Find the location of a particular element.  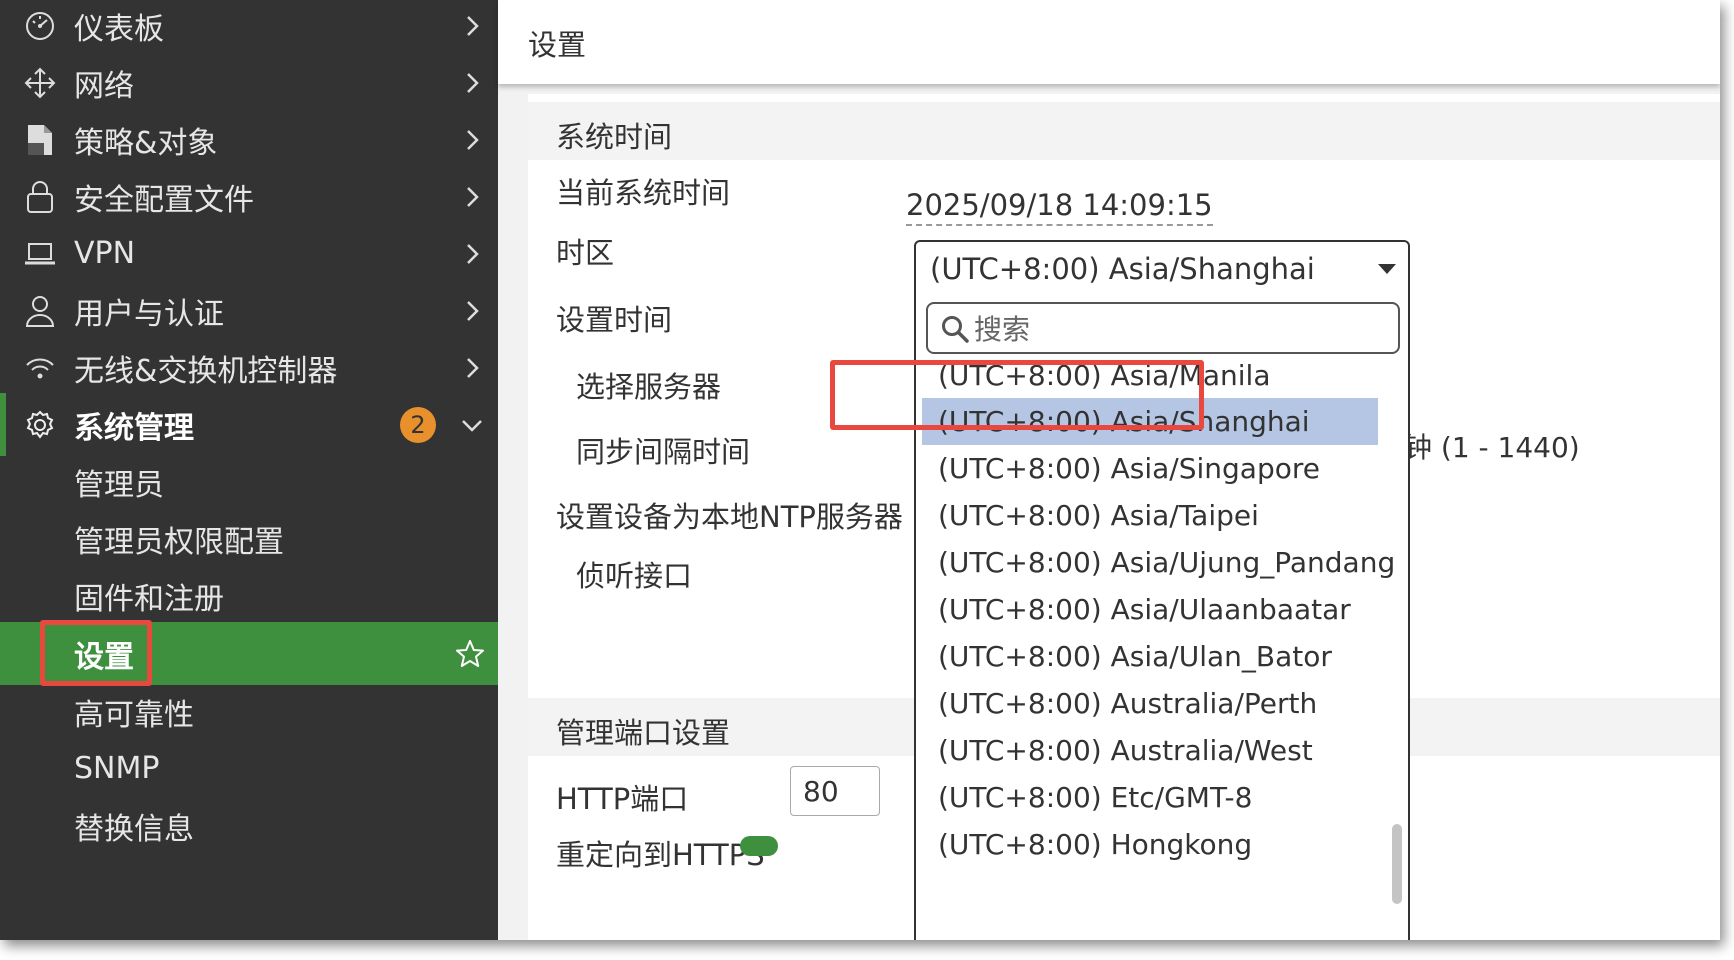

sidebar-item-wifi-switch: 无线&交换机控制器 is located at coordinates (249, 367).